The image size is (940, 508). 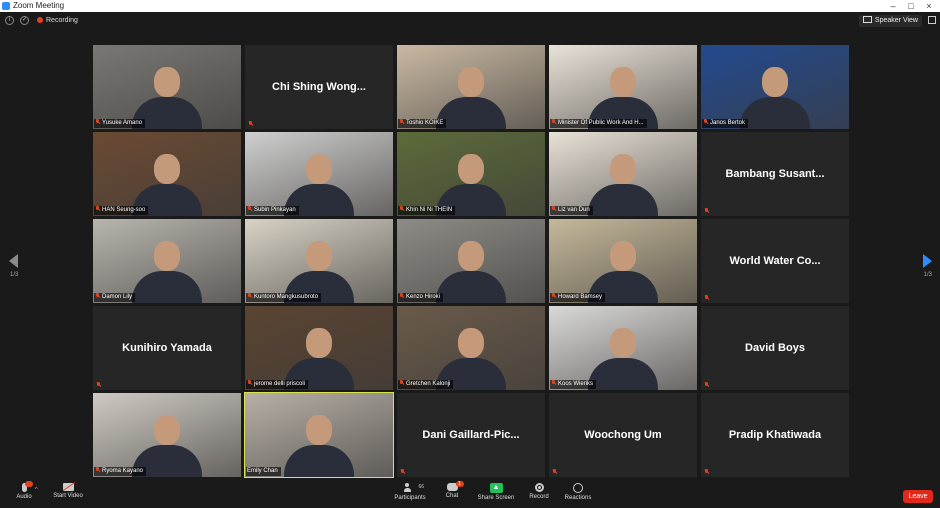 What do you see at coordinates (24, 490) in the screenshot?
I see `audio-button: Audio` at bounding box center [24, 490].